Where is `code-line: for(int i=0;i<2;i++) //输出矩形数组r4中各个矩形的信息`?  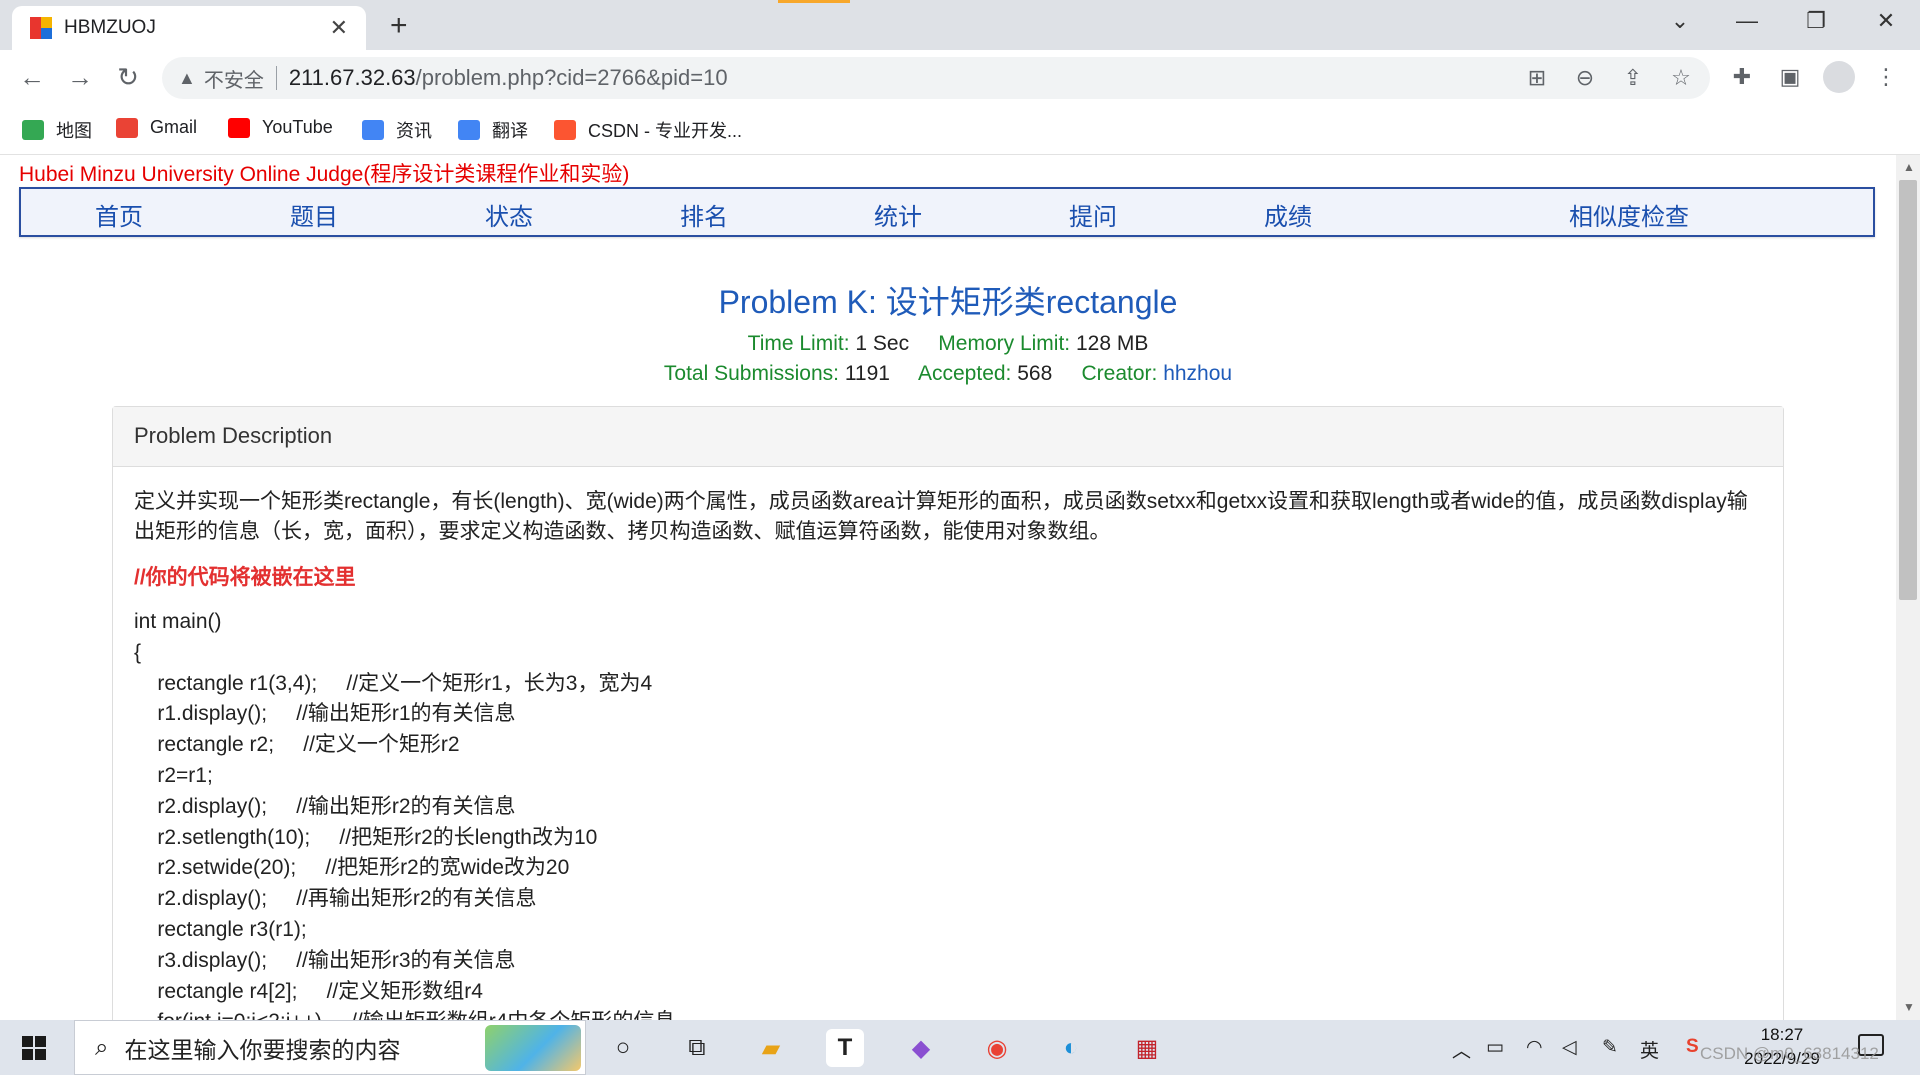 code-line: for(int i=0;i<2;i++) //输出矩形数组r4中各个矩形的信息 is located at coordinates (948, 1013).